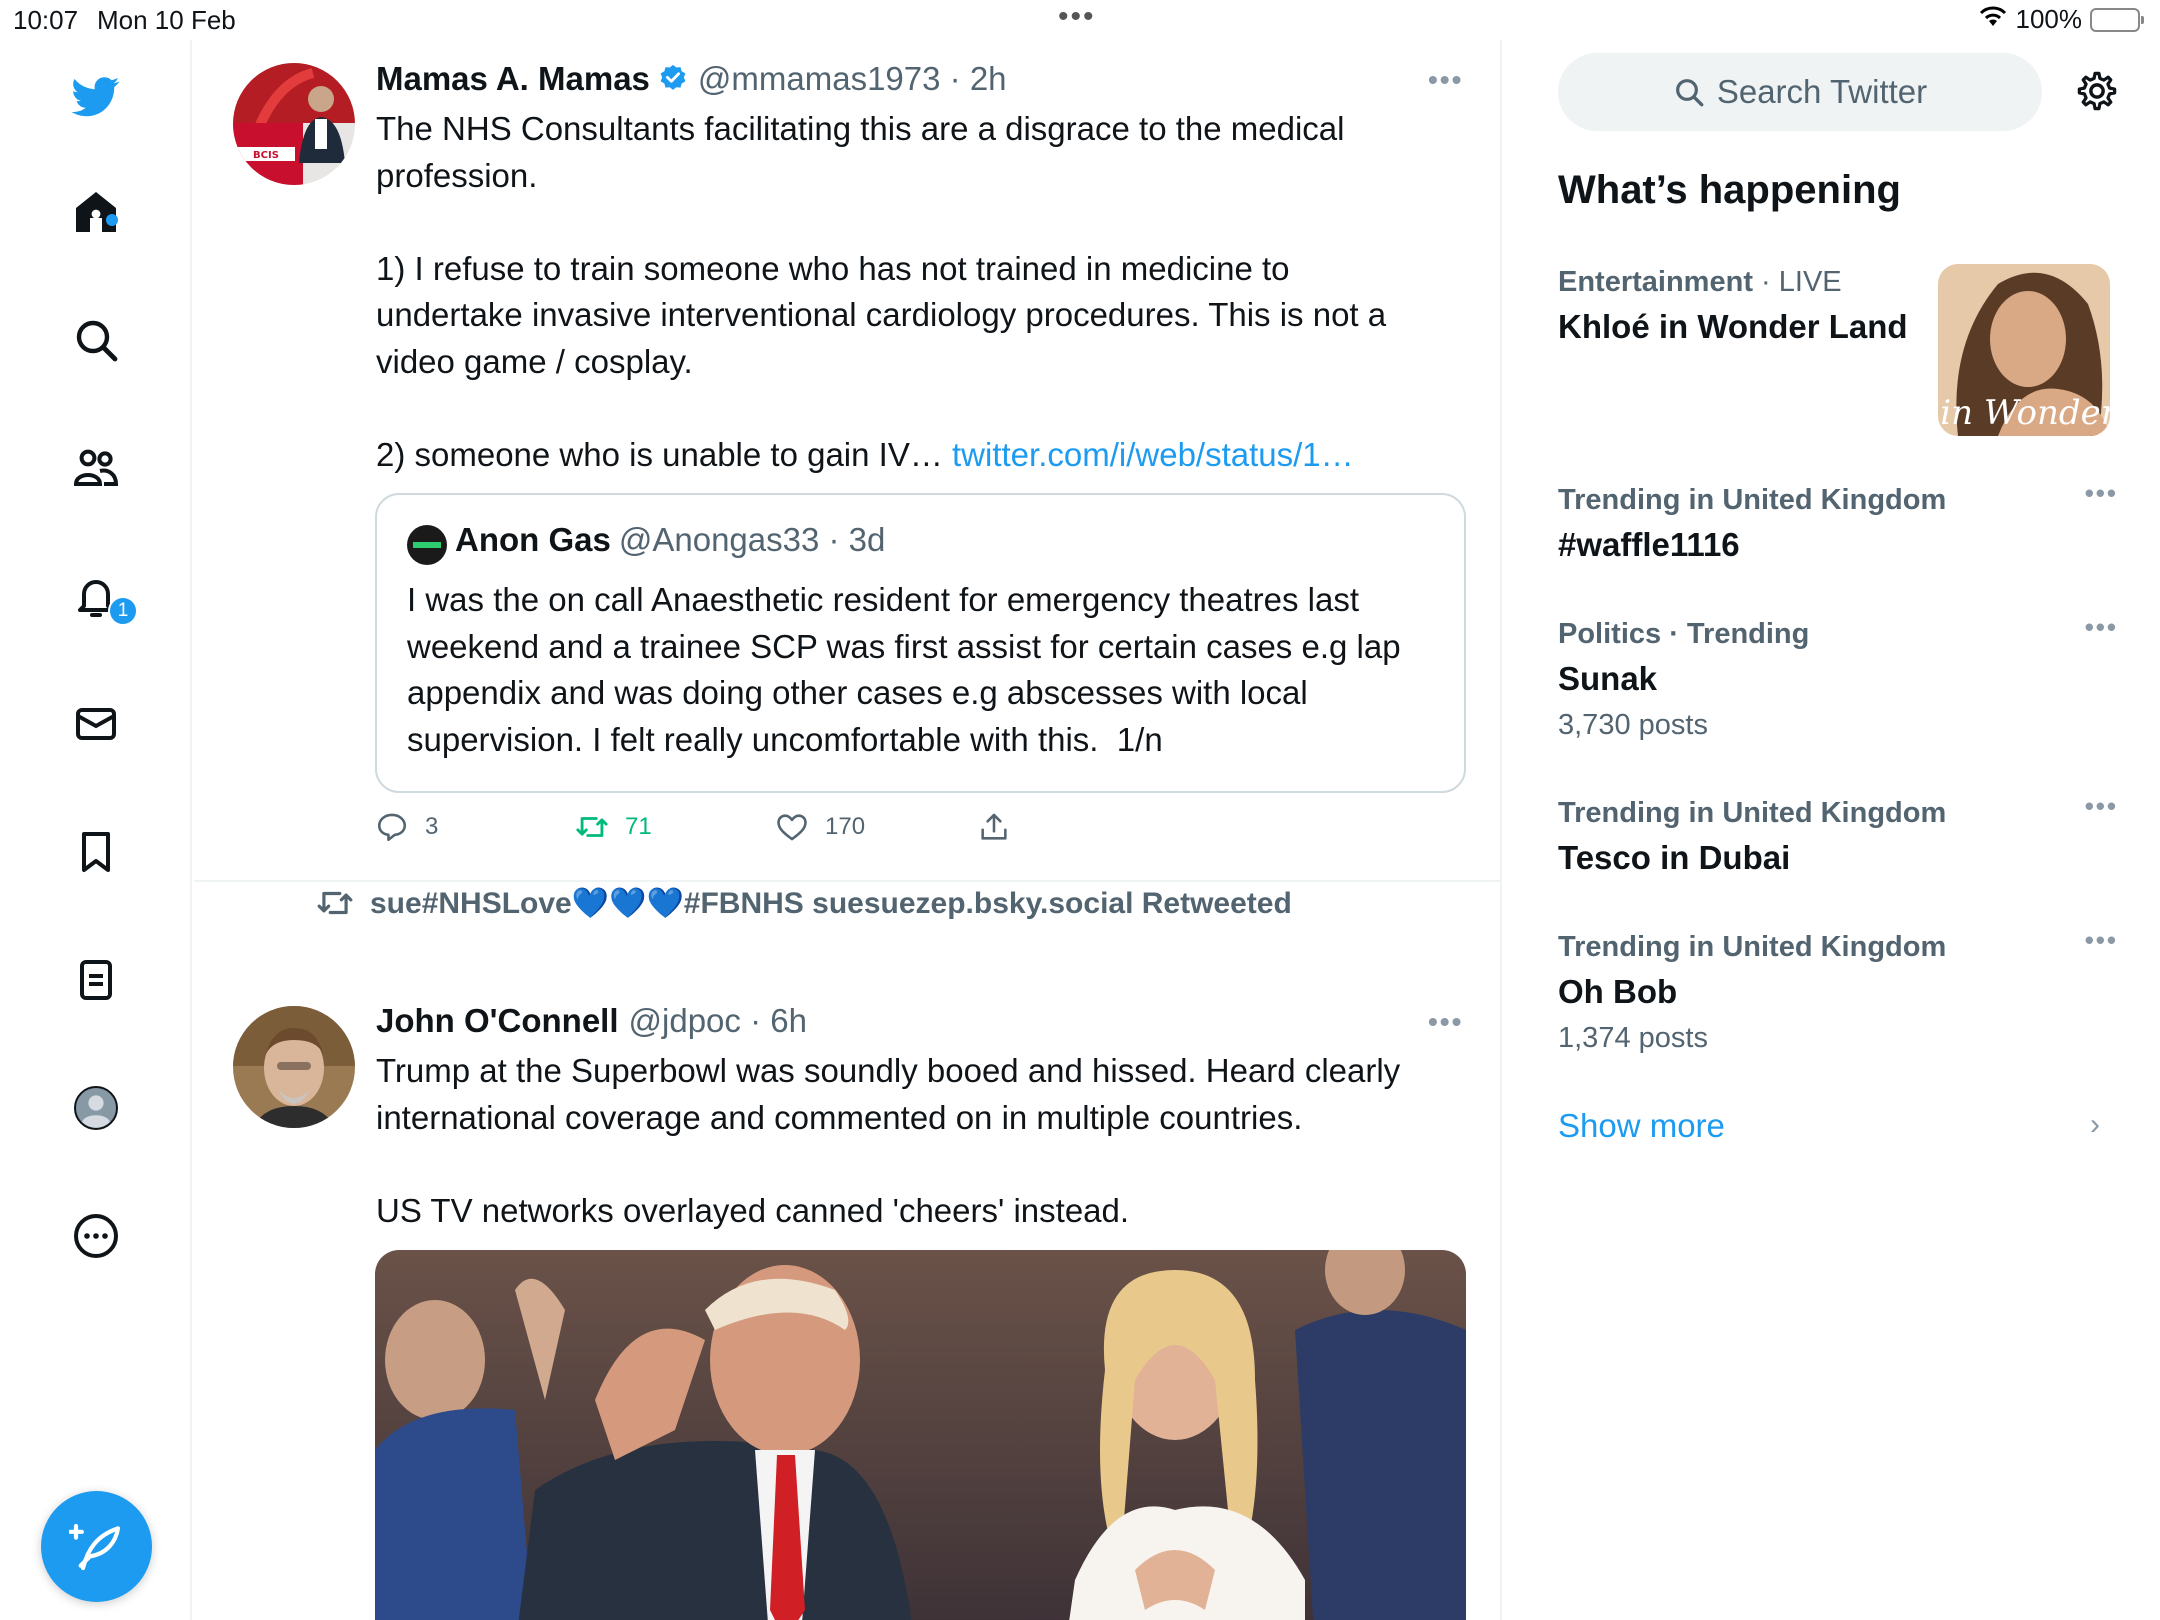 The width and height of the screenshot is (2160, 1620). Describe the element at coordinates (638, 826) in the screenshot. I see `retweet-count: 71` at that location.